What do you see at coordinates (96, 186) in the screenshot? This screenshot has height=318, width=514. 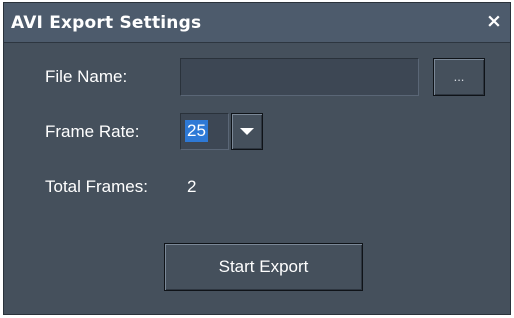 I see `total-frames-label: Total Frames:` at bounding box center [96, 186].